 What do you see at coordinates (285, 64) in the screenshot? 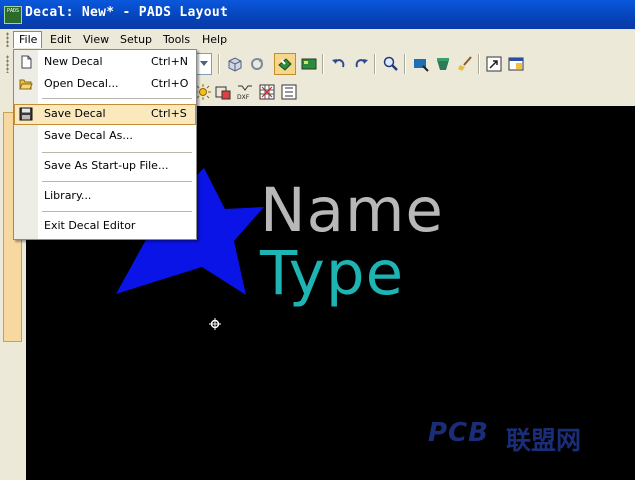
I see `pin-arrow-icon` at bounding box center [285, 64].